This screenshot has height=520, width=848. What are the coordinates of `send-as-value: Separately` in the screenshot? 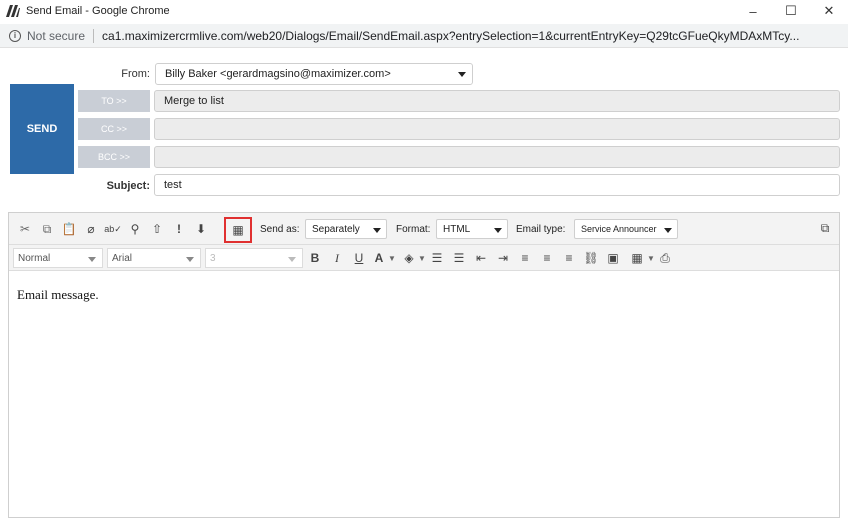 It's located at (336, 229).